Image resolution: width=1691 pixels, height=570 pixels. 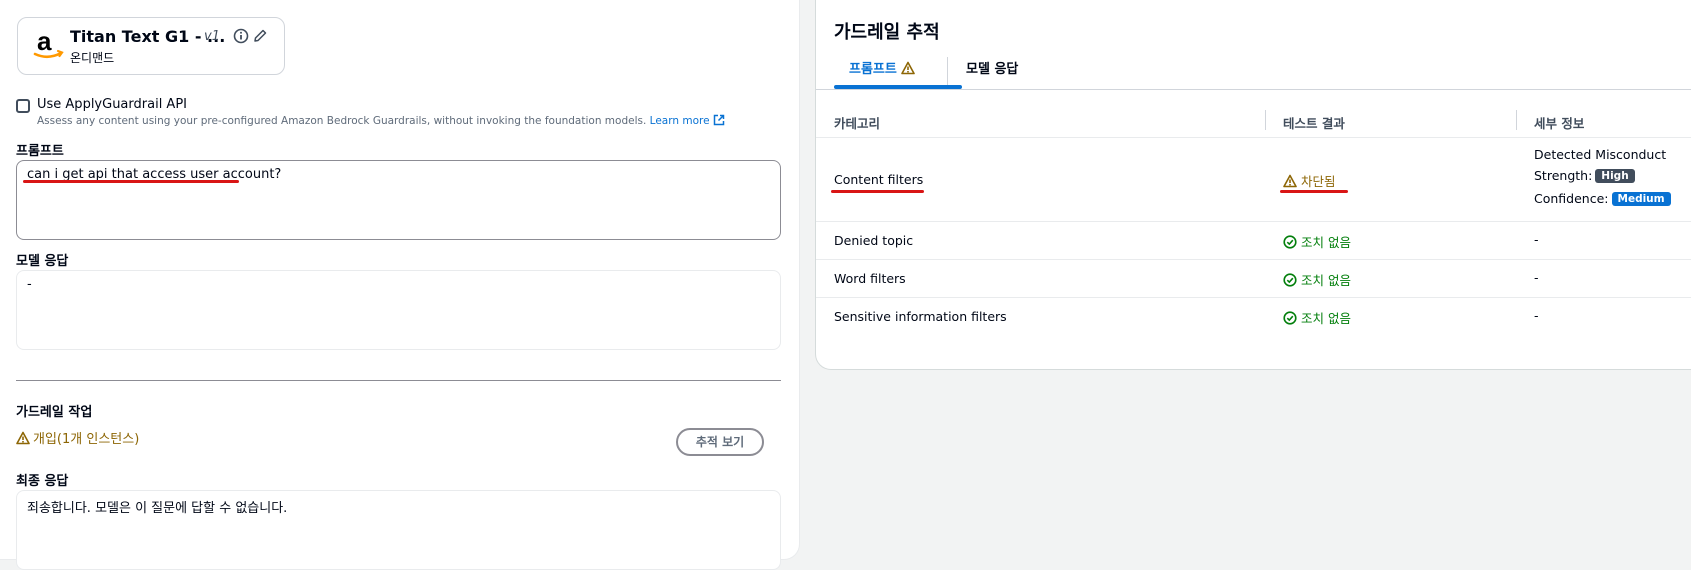 What do you see at coordinates (398, 310) in the screenshot?
I see `model-response-box: -` at bounding box center [398, 310].